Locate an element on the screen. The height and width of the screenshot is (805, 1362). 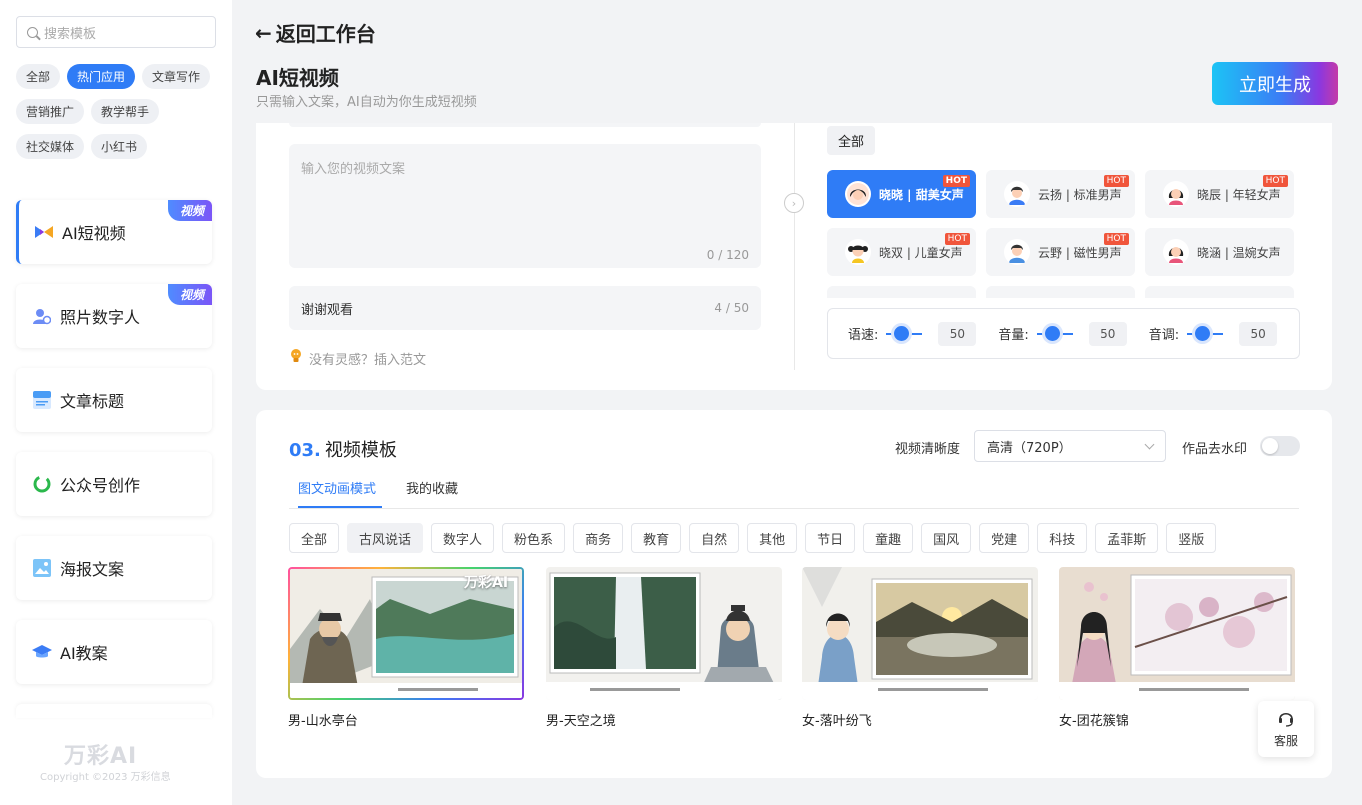
filter-chip: 其他 is located at coordinates (772, 538).